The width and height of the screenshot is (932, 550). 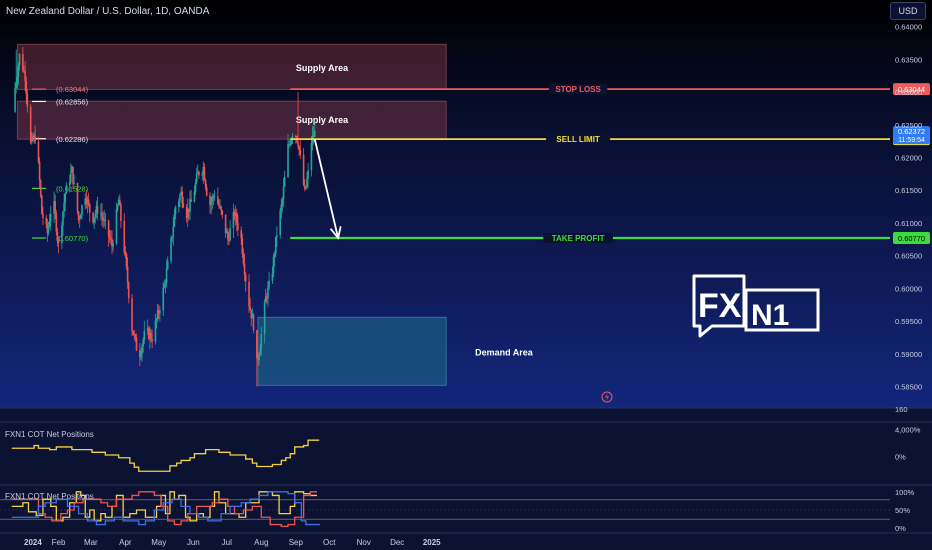 What do you see at coordinates (908, 256) in the screenshot?
I see `price-axis-tick: 0.60500` at bounding box center [908, 256].